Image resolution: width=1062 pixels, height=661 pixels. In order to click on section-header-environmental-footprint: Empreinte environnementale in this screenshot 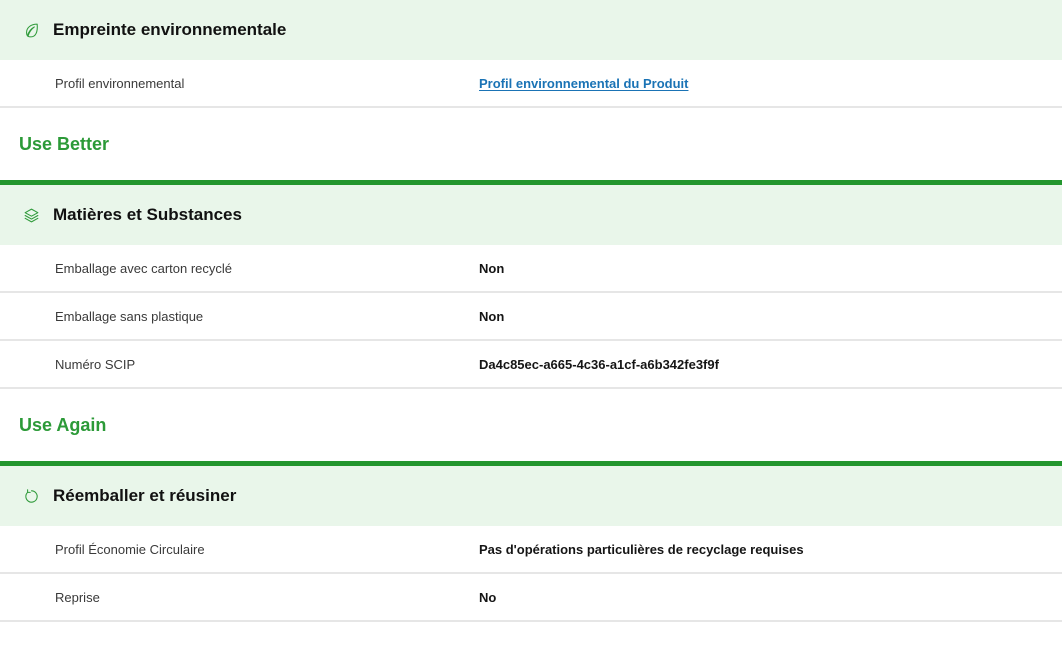, I will do `click(531, 30)`.